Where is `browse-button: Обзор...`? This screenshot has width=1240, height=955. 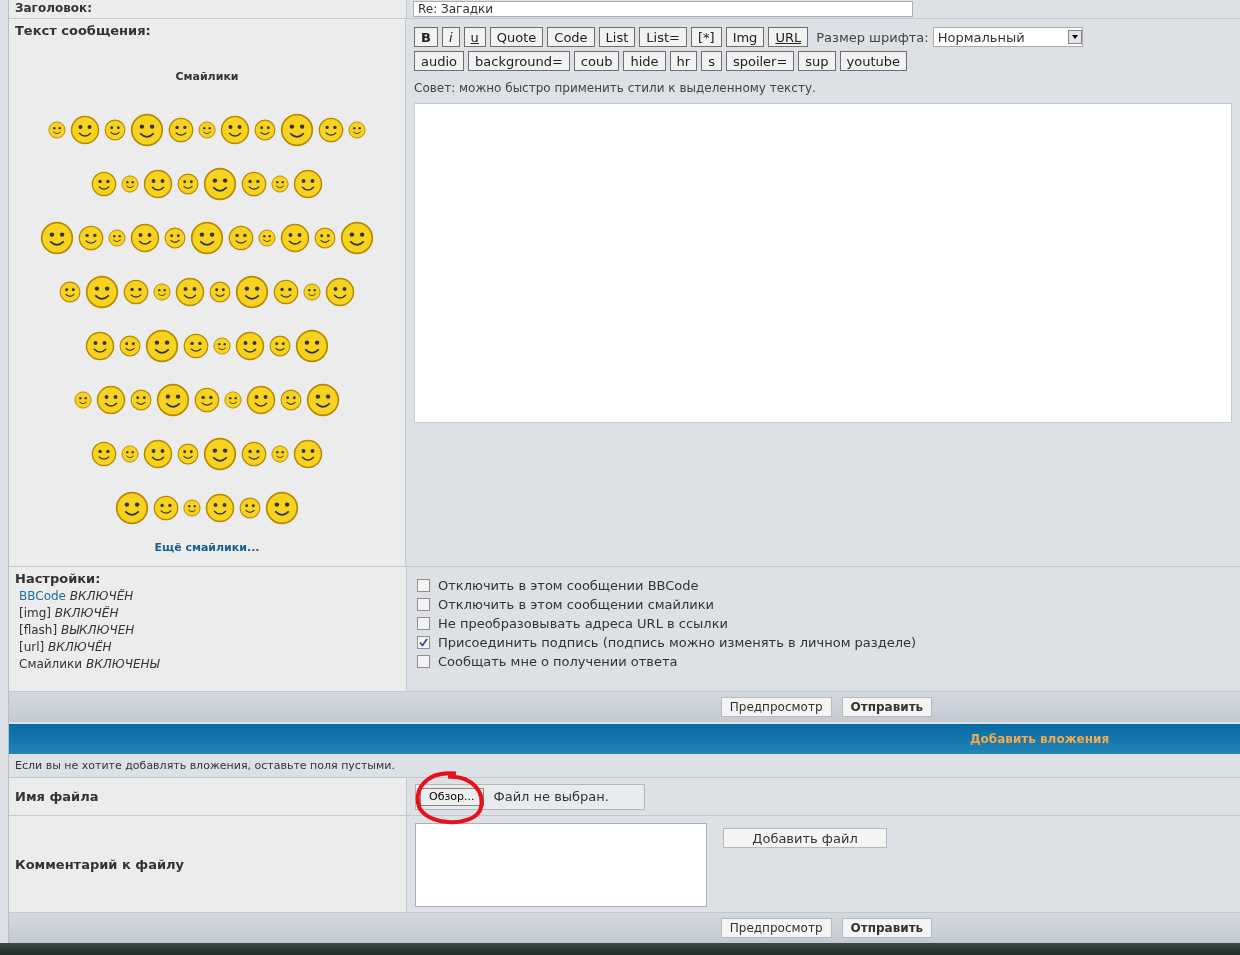
browse-button: Обзор... is located at coordinates (452, 796).